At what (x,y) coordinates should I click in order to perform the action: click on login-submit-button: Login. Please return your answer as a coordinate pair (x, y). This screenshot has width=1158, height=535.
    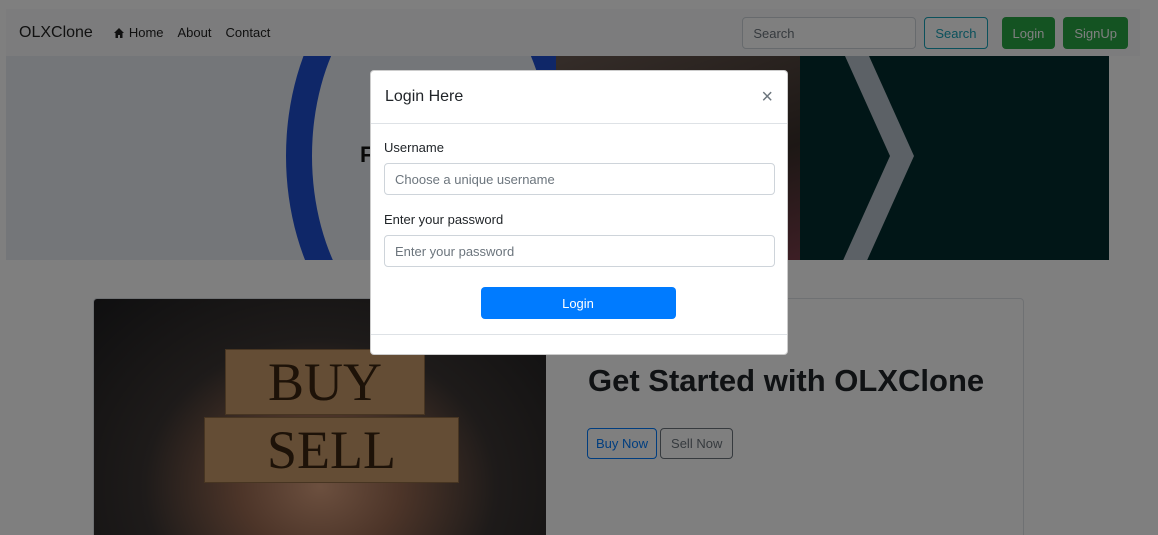
    Looking at the image, I should click on (578, 303).